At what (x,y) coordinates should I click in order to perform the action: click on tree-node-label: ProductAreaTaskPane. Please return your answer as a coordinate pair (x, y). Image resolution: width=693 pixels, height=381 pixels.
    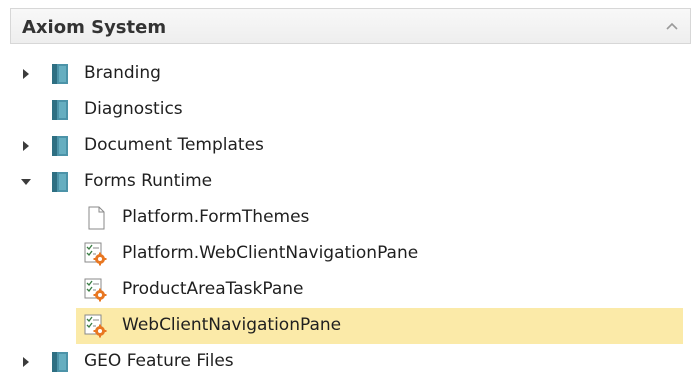
    Looking at the image, I should click on (213, 289).